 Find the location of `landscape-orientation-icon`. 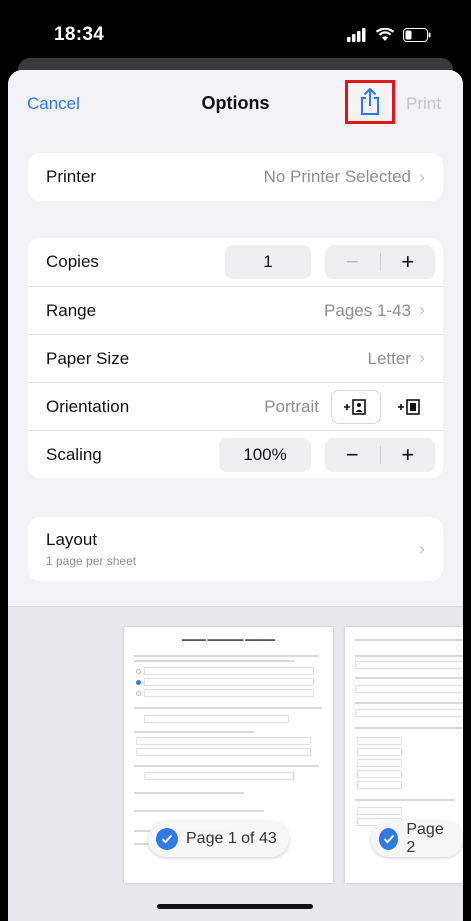

landscape-orientation-icon is located at coordinates (409, 407).